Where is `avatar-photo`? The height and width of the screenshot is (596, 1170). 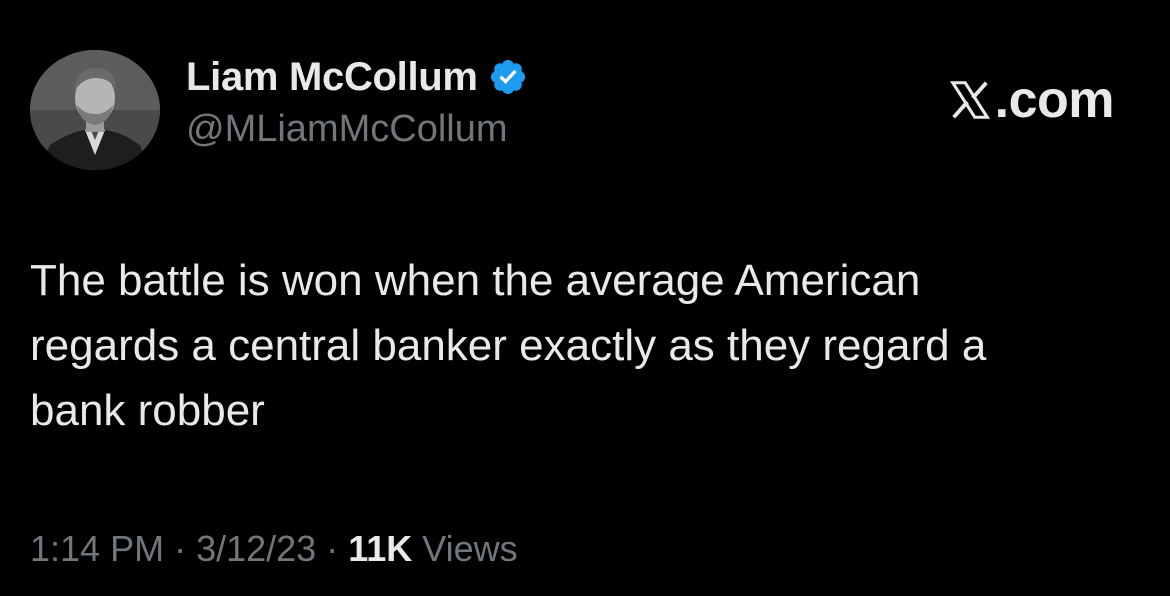 avatar-photo is located at coordinates (95, 110).